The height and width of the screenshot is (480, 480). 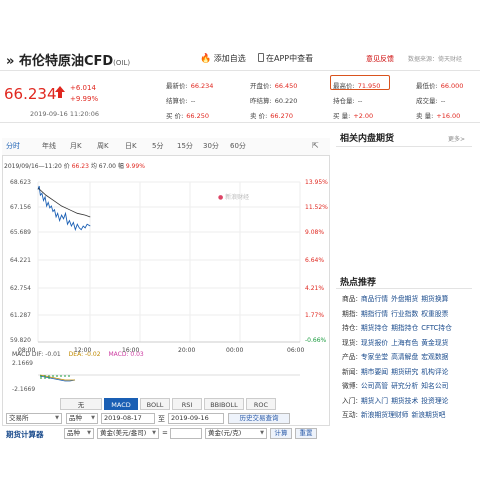 I want to click on hot-row-key: 入门:, so click(x=350, y=400).